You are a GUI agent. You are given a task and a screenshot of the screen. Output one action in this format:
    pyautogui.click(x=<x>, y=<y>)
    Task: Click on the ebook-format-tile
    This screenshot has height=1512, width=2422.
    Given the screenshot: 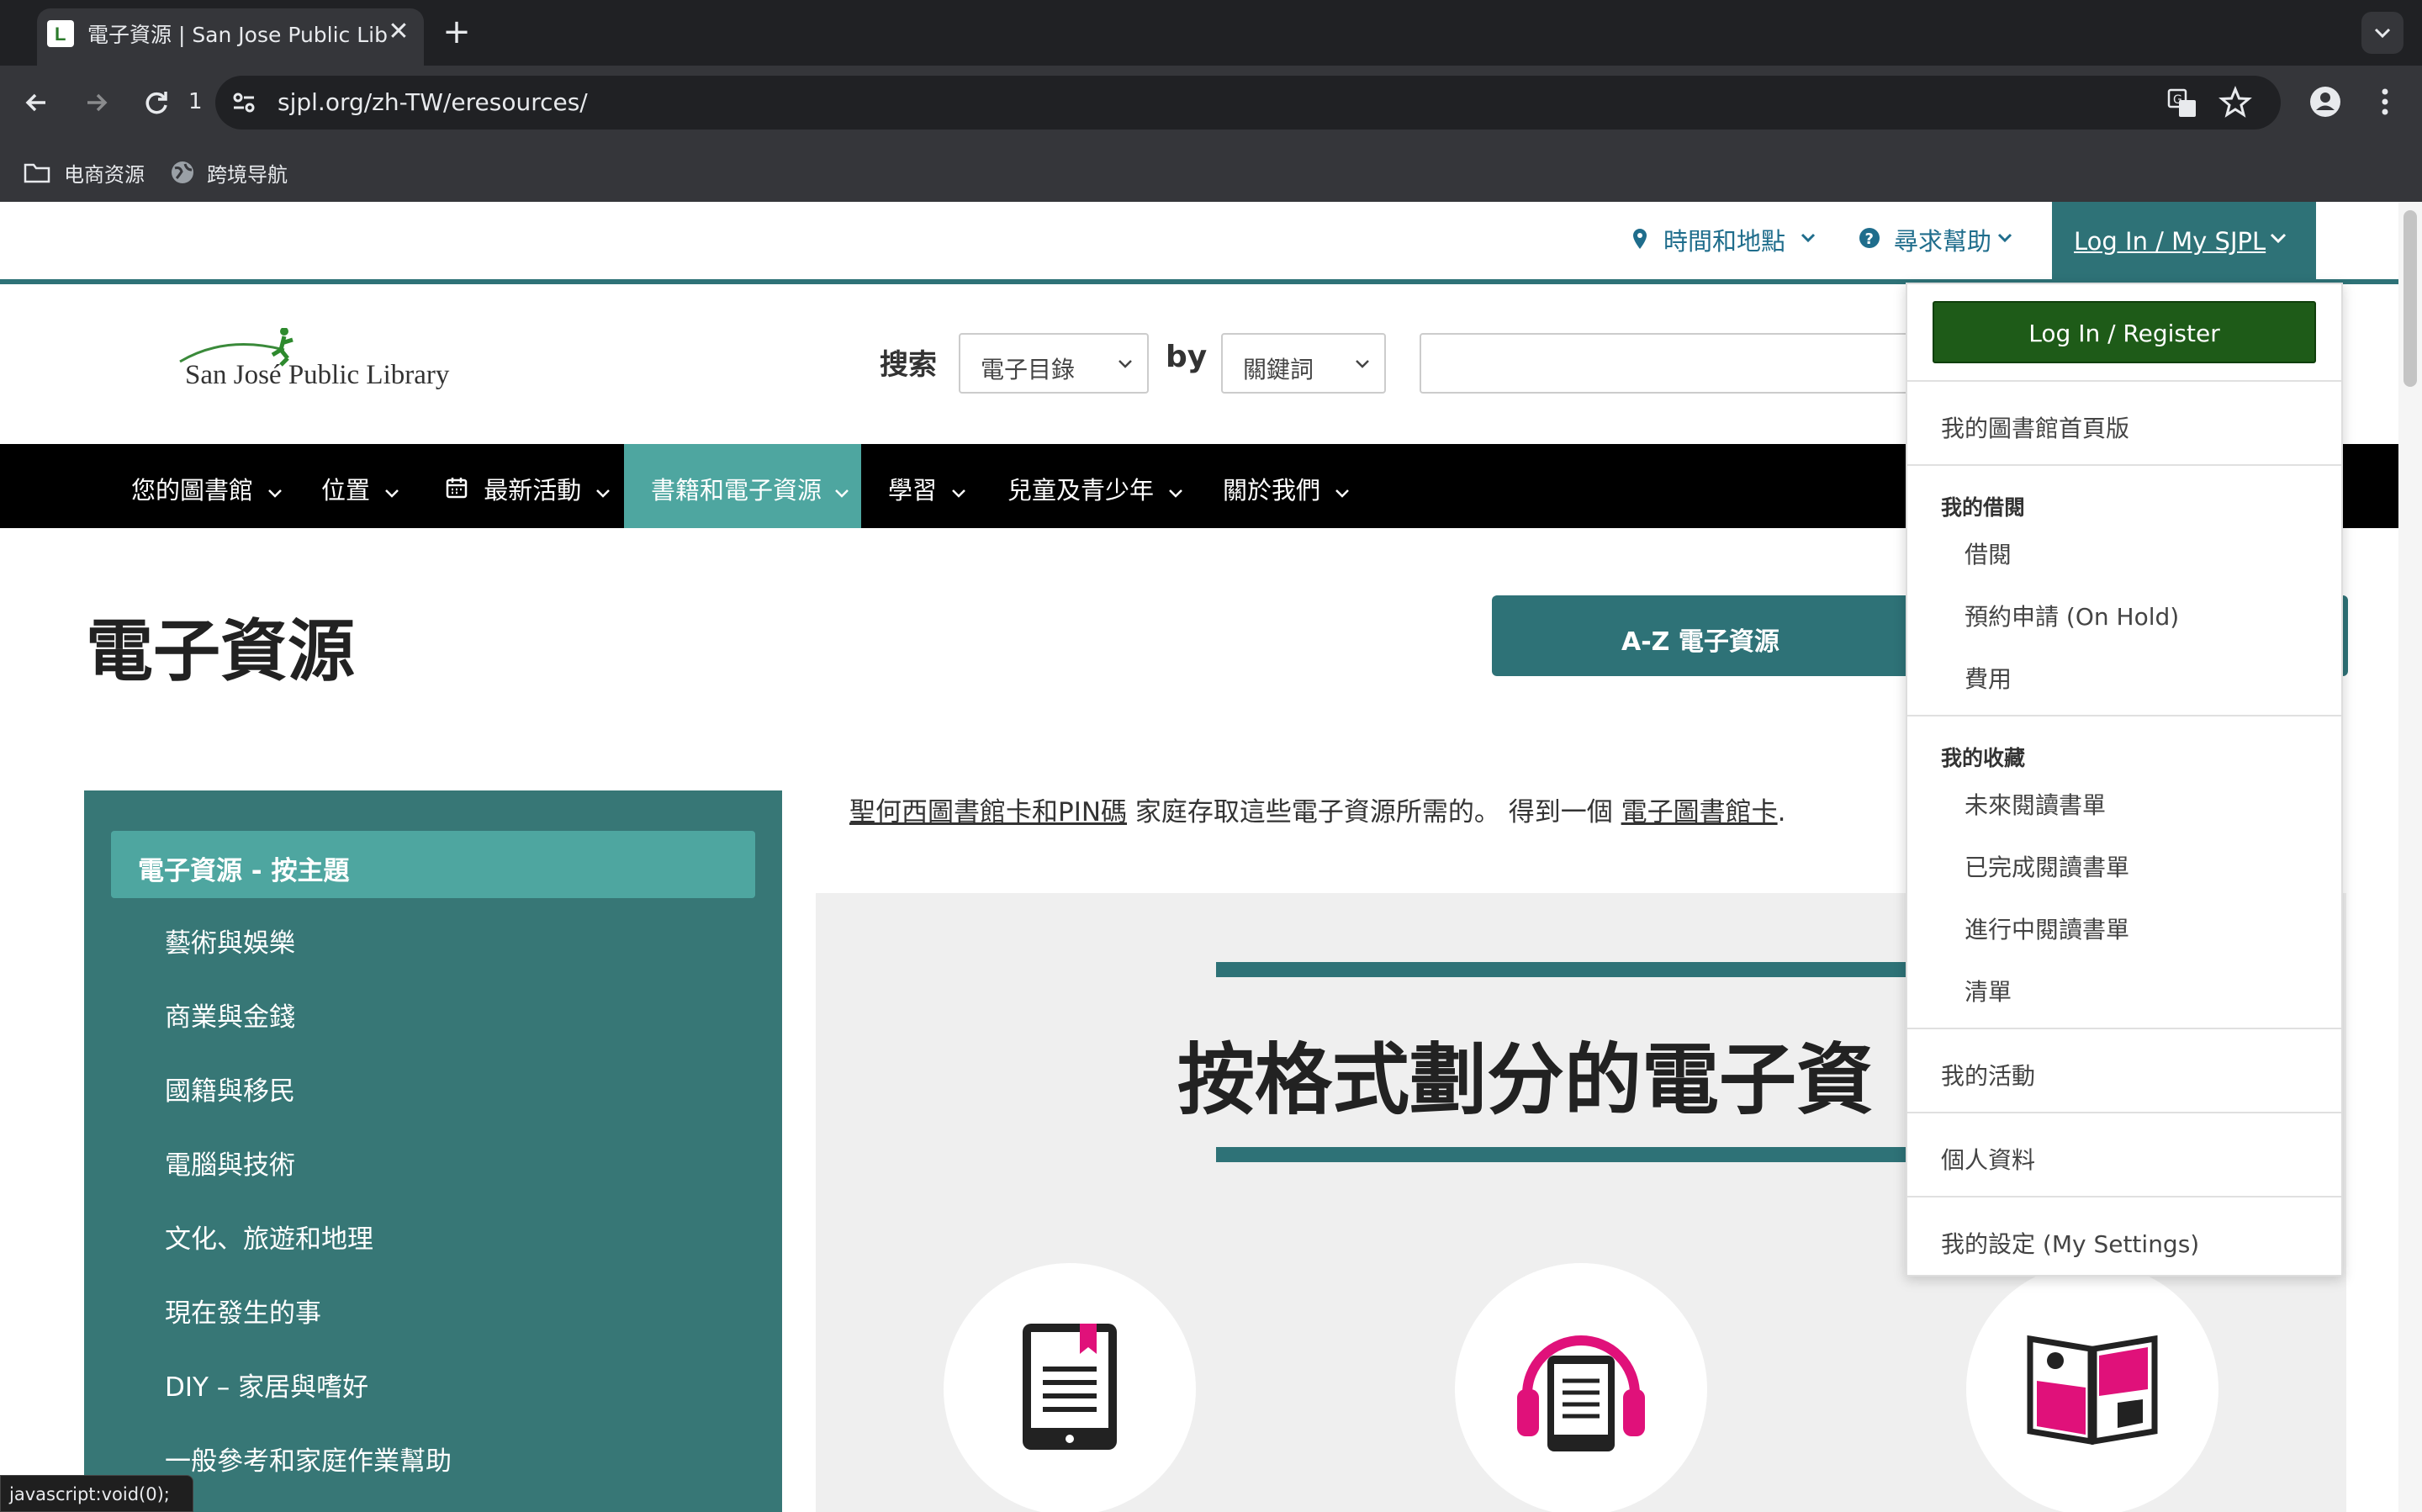 What is the action you would take?
    pyautogui.click(x=1070, y=1387)
    